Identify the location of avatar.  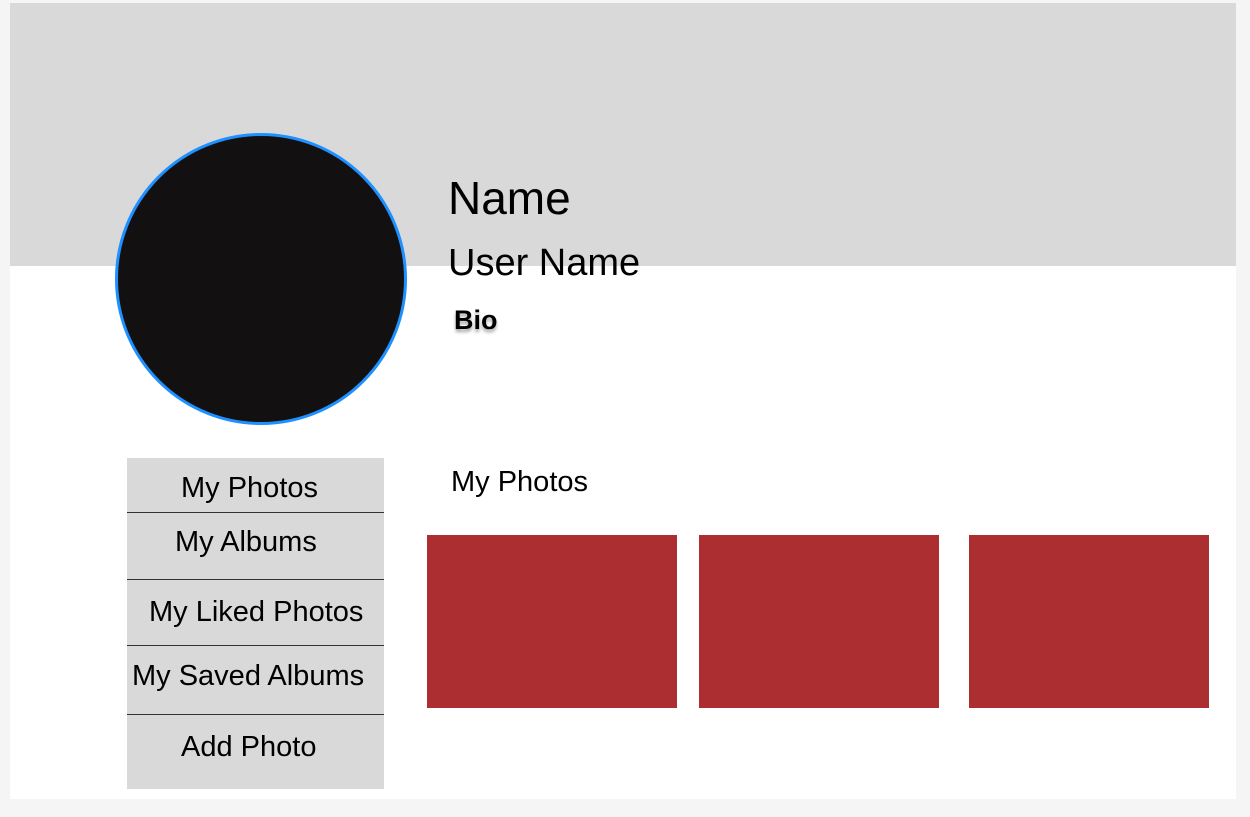
(261, 279).